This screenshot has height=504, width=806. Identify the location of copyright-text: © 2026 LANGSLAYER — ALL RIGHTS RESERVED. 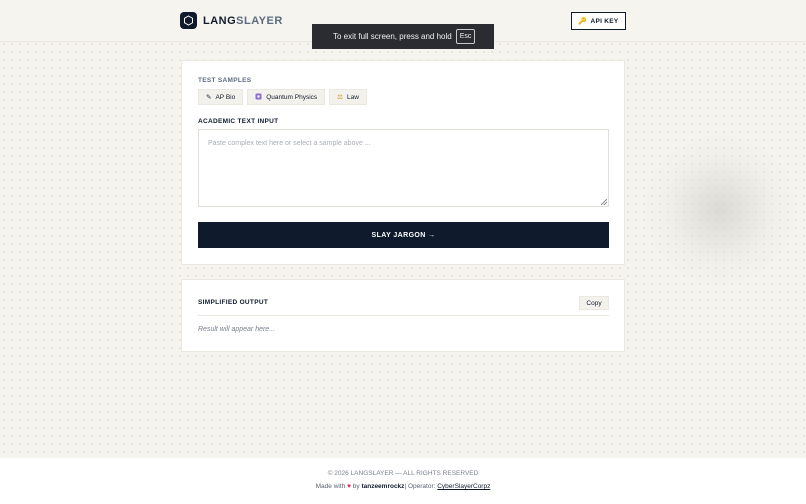
(403, 473).